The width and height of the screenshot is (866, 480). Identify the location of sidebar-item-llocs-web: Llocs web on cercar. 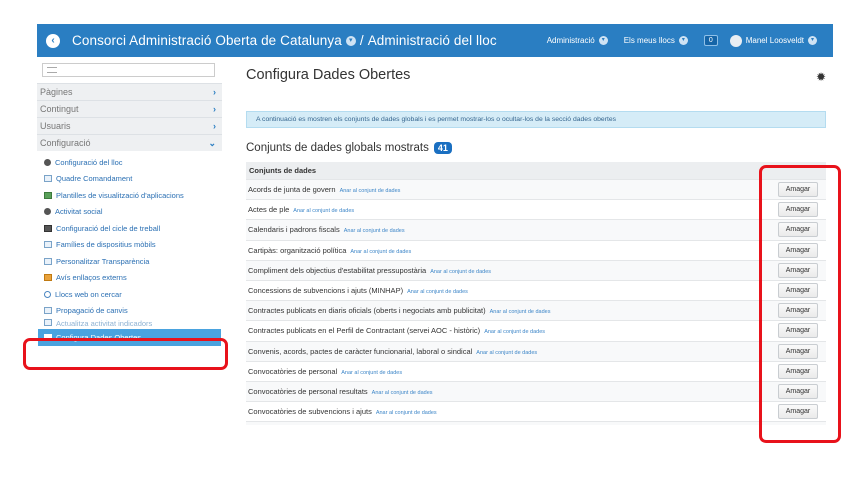
(129, 294).